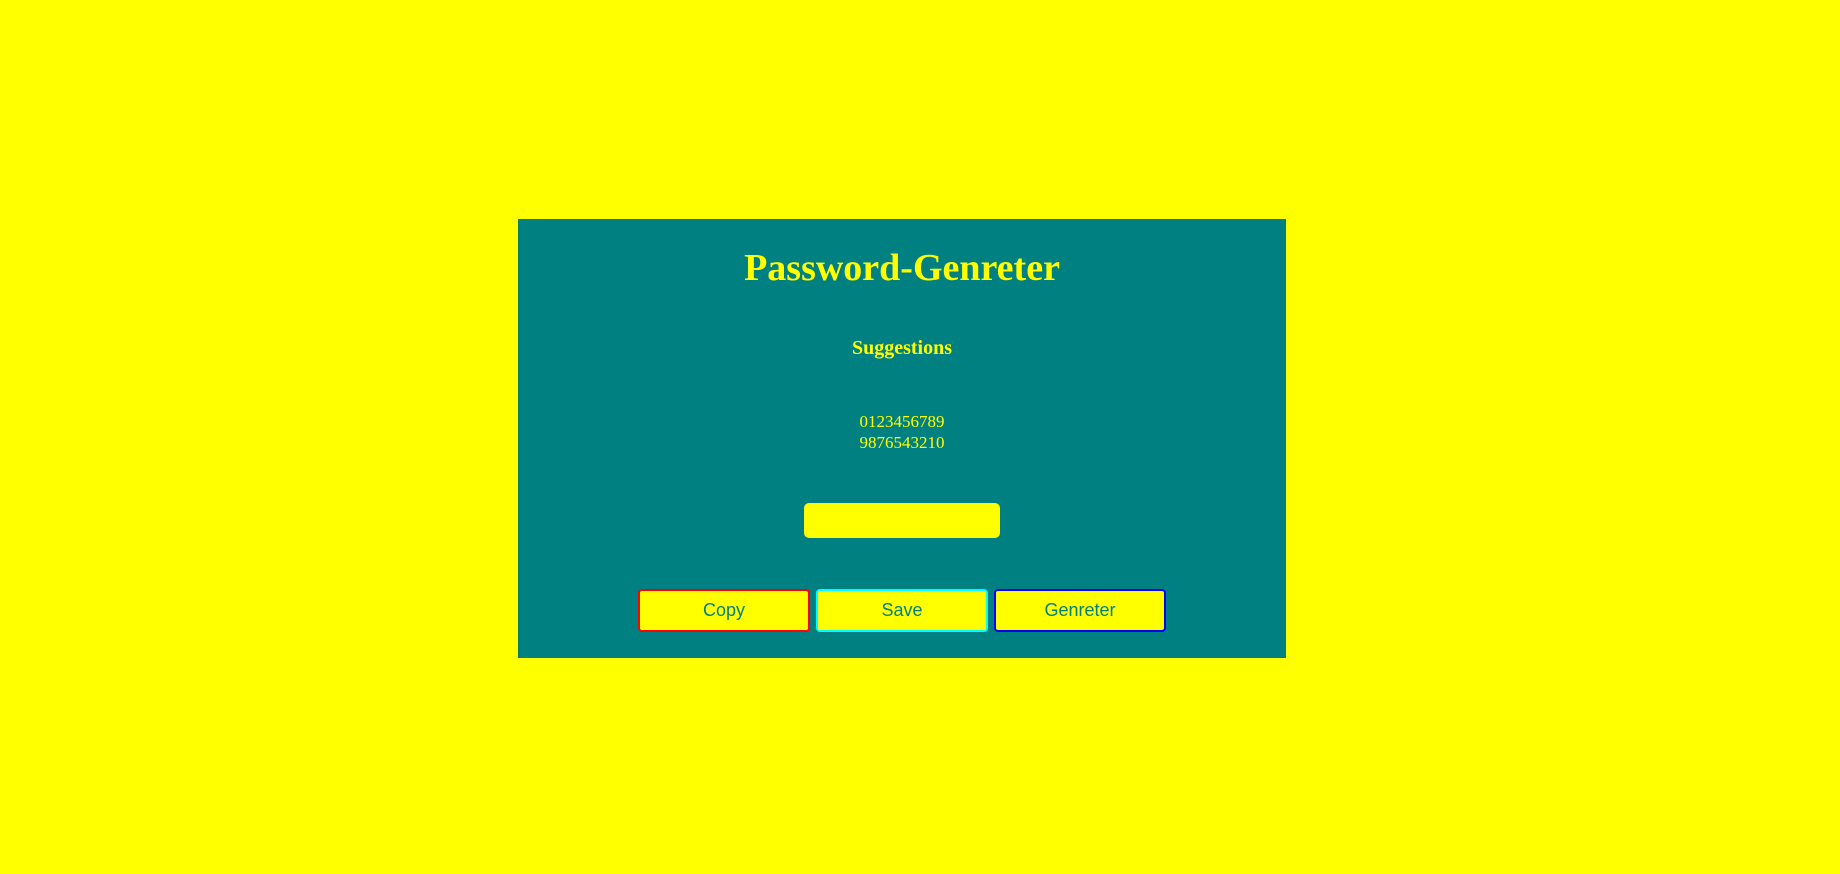  Describe the element at coordinates (724, 610) in the screenshot. I see `copy-button: Copy` at that location.